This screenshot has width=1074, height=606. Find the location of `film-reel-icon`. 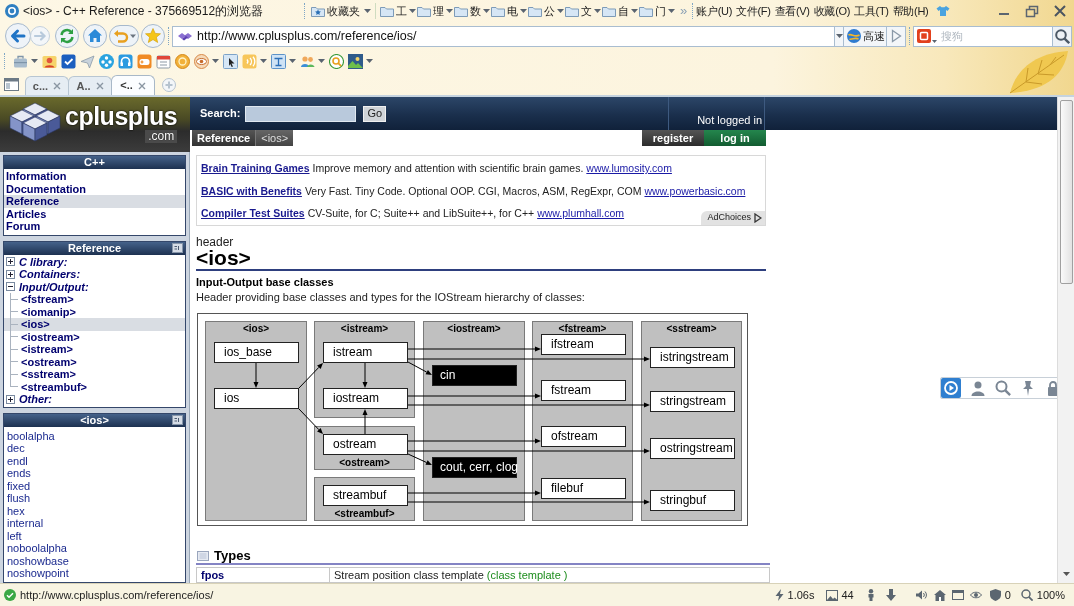

film-reel-icon is located at coordinates (106, 61).